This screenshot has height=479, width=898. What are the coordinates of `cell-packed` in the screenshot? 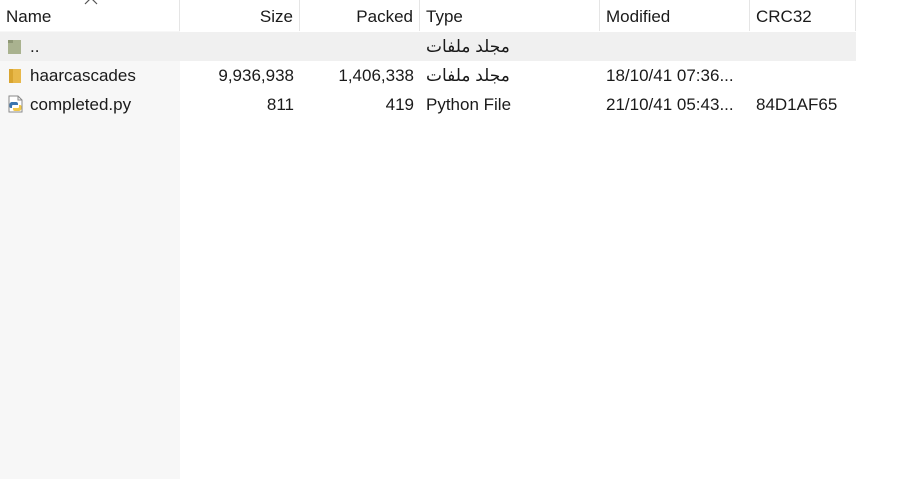 It's located at (357, 46).